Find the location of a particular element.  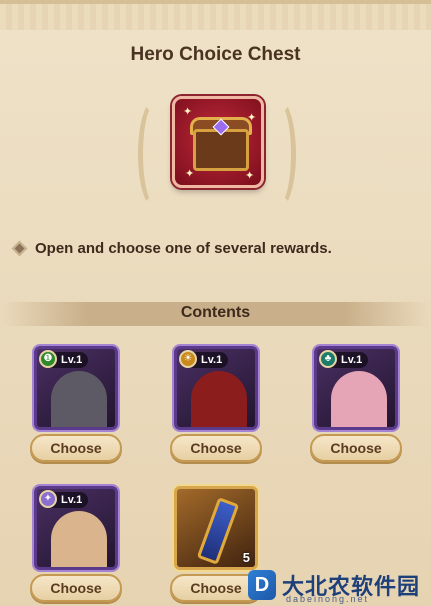

description-row: Open and choose one of several rewards. is located at coordinates (217, 248).